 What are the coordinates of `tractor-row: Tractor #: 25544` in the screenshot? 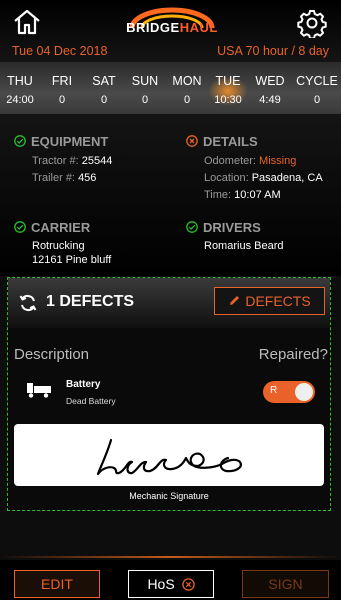 It's located at (72, 161).